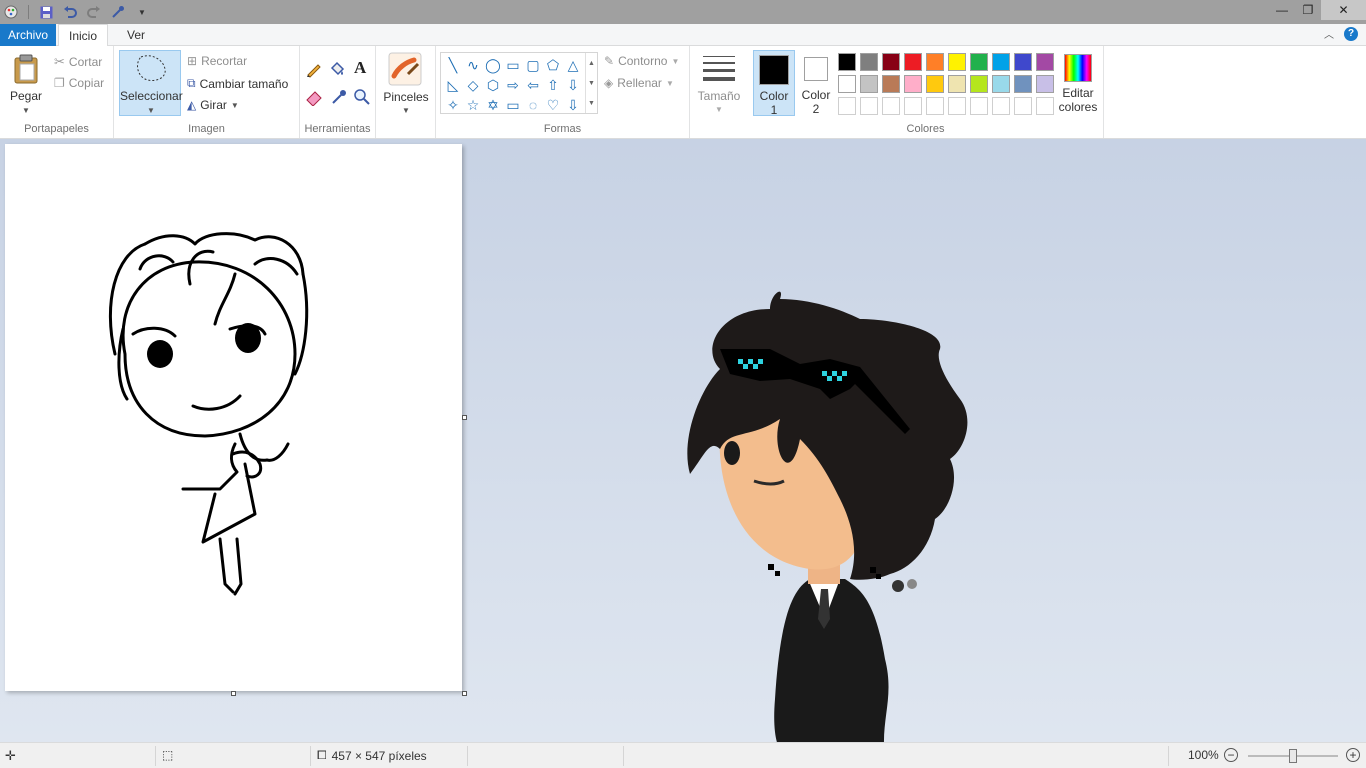 This screenshot has height=768, width=1366. Describe the element at coordinates (217, 61) in the screenshot. I see `crop-button: ⊞ Recortar` at that location.